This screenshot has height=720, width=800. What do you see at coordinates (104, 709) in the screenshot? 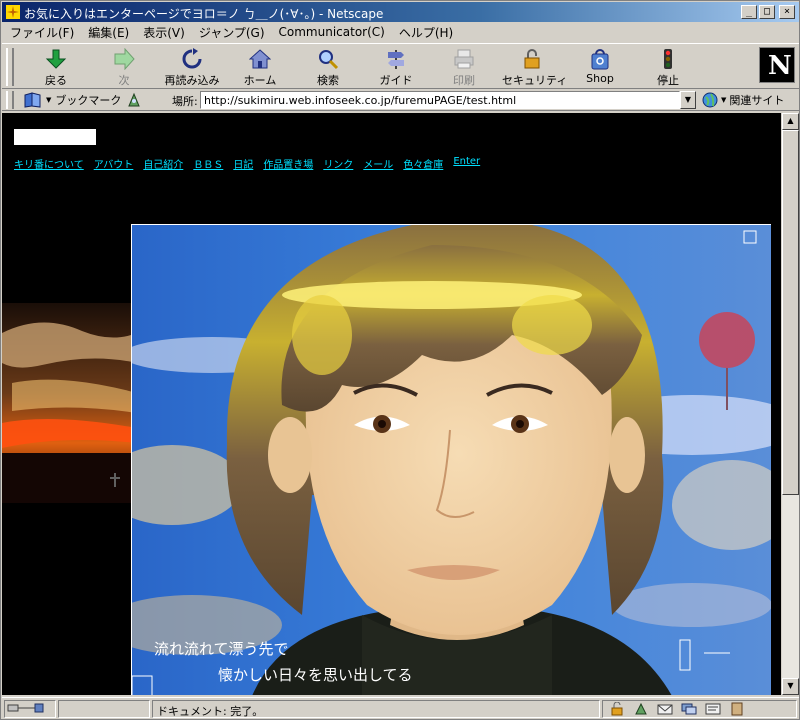
I see `progress-meter` at bounding box center [104, 709].